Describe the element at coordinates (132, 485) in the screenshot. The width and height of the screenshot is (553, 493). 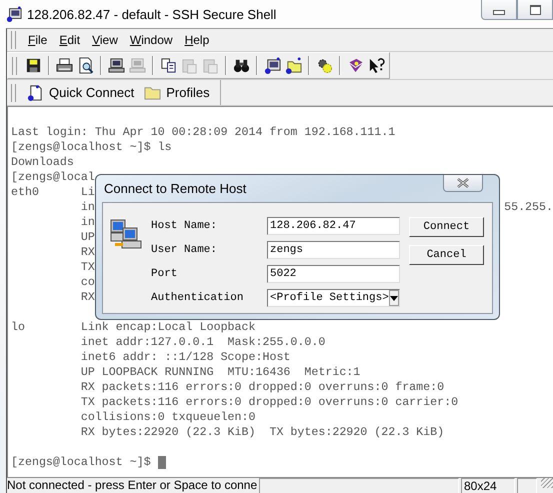
I see `status-message: Not connected - press Enter or Space to conne` at that location.